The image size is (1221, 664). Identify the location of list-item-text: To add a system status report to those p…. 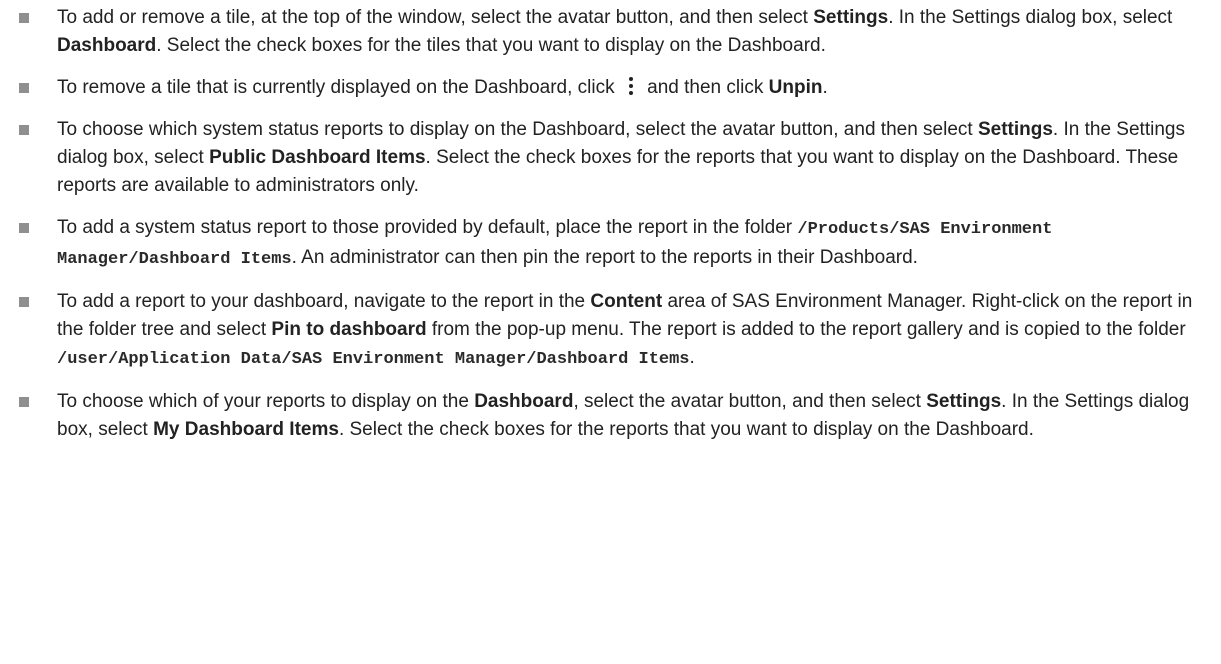
(427, 227).